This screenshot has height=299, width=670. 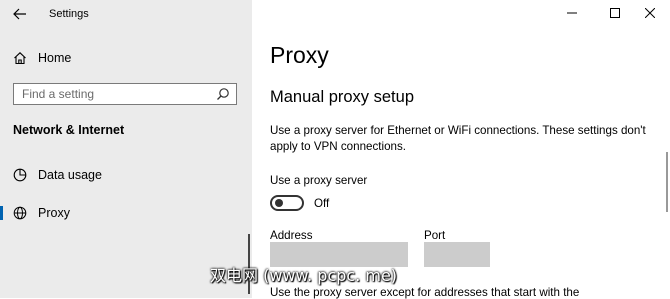 I want to click on sidebar-item-home: Home, so click(x=126, y=58).